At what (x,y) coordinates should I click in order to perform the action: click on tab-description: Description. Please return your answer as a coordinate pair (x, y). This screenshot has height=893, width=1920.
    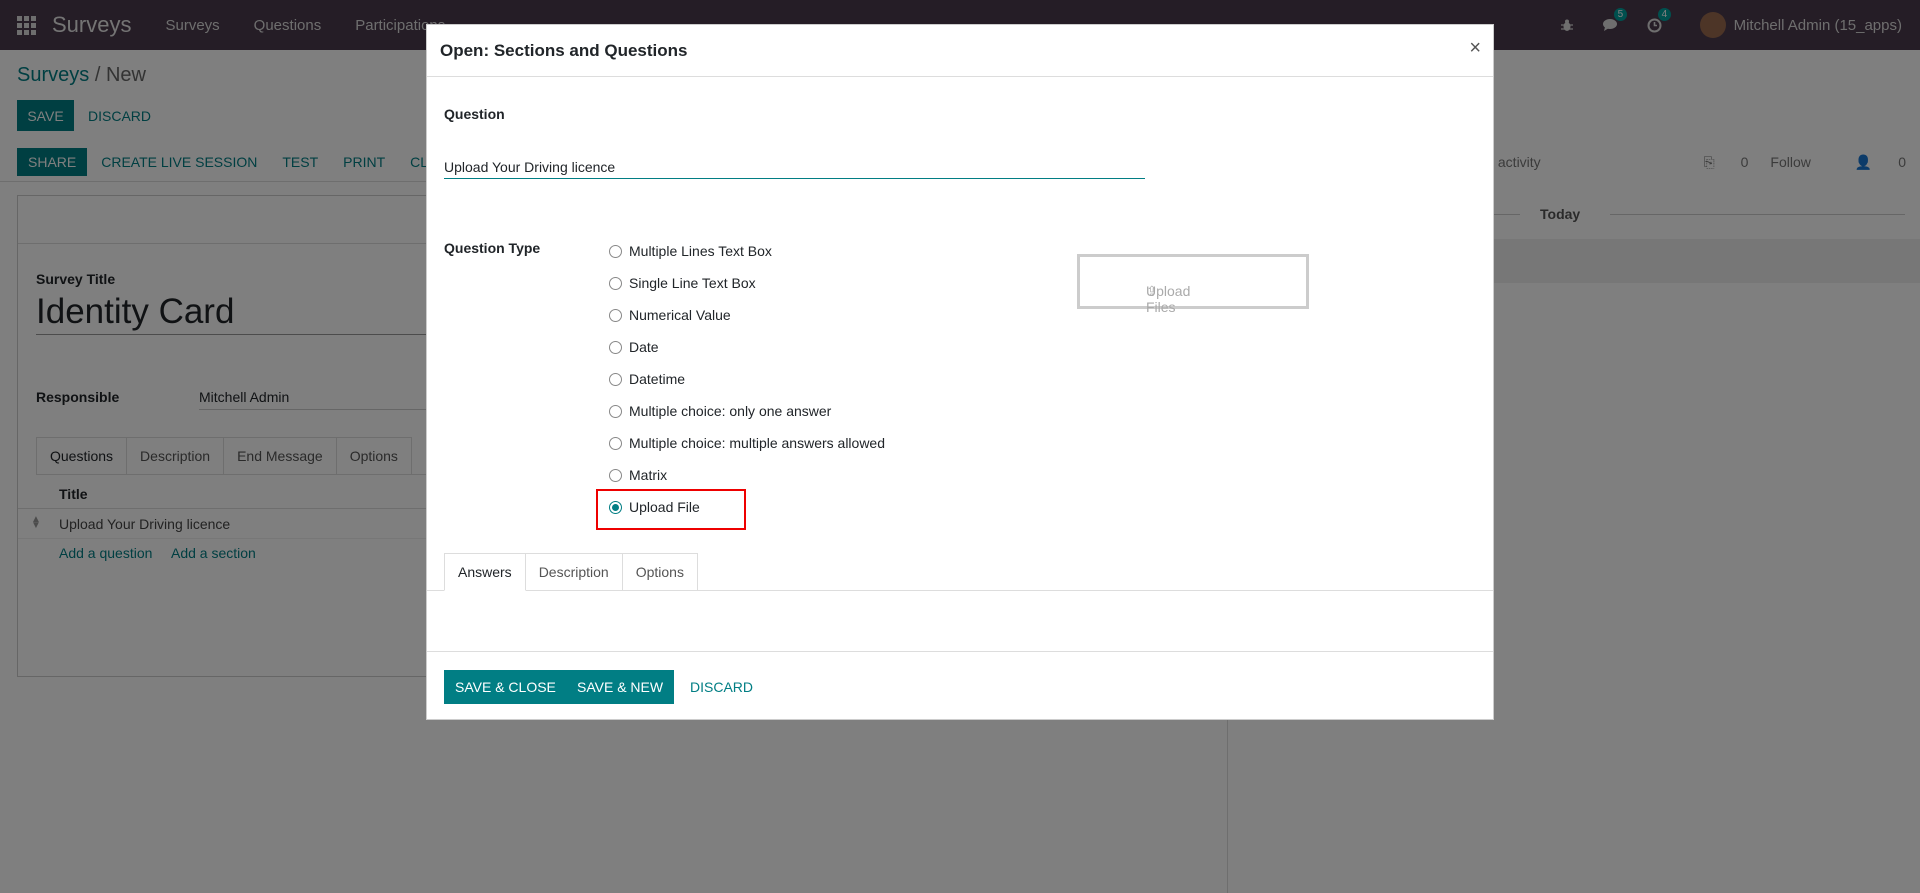
    Looking at the image, I should click on (573, 572).